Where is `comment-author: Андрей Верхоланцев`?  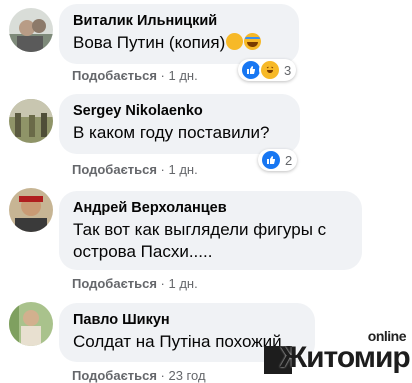
comment-author: Андрей Верхоланцев is located at coordinates (210, 208).